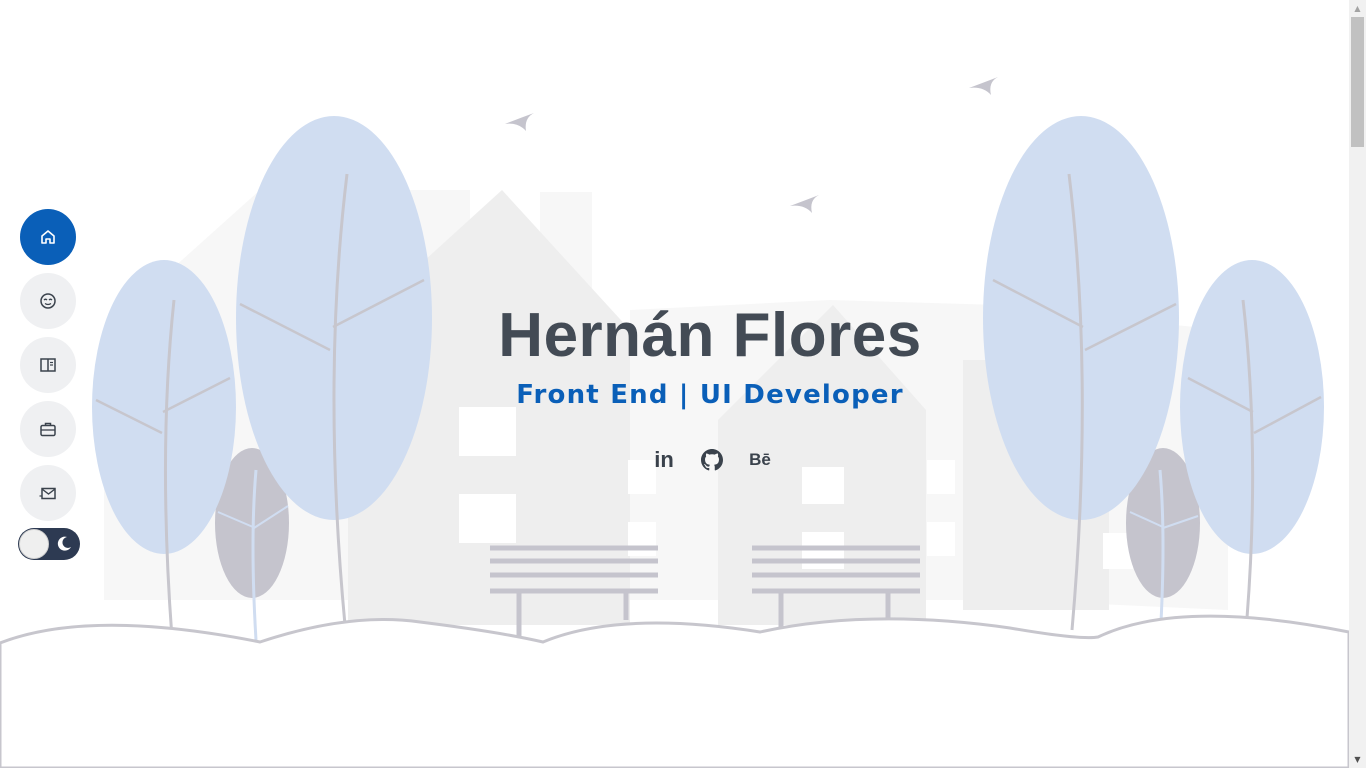 The height and width of the screenshot is (768, 1366). I want to click on linkedin-link: in, so click(664, 460).